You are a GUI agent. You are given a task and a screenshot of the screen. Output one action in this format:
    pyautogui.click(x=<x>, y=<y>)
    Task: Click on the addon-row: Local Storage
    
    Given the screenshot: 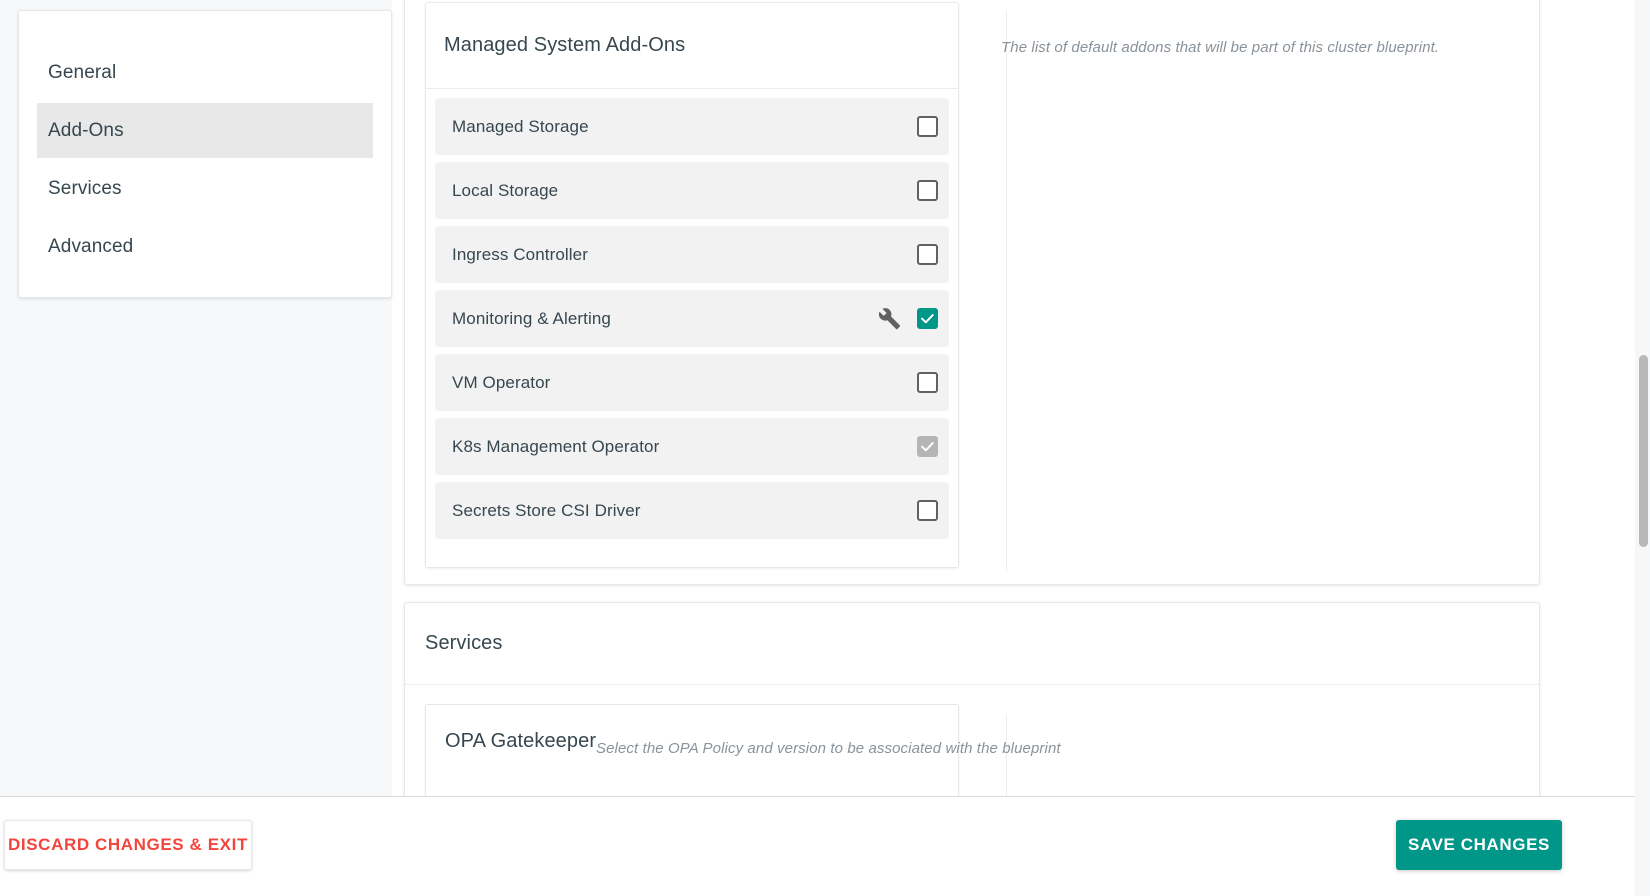 What is the action you would take?
    pyautogui.click(x=692, y=190)
    